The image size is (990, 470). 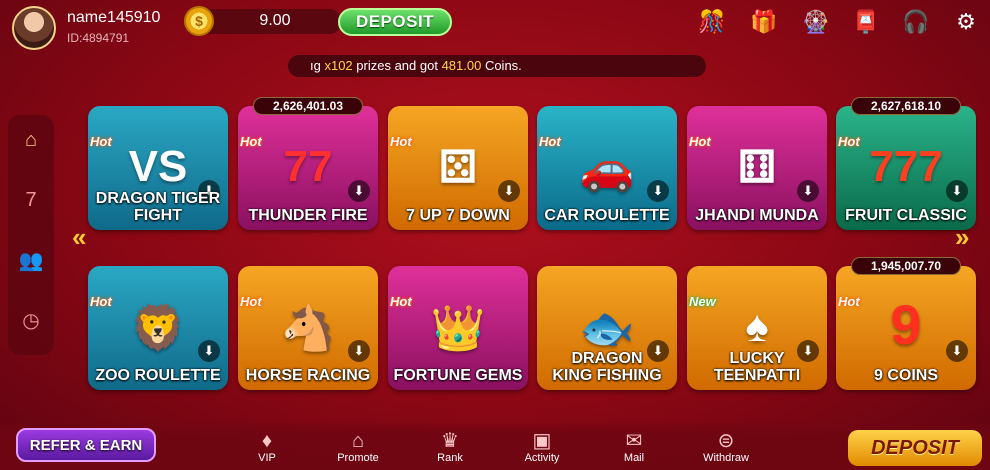 I want to click on nav-rank: ♛ Rank, so click(x=450, y=447).